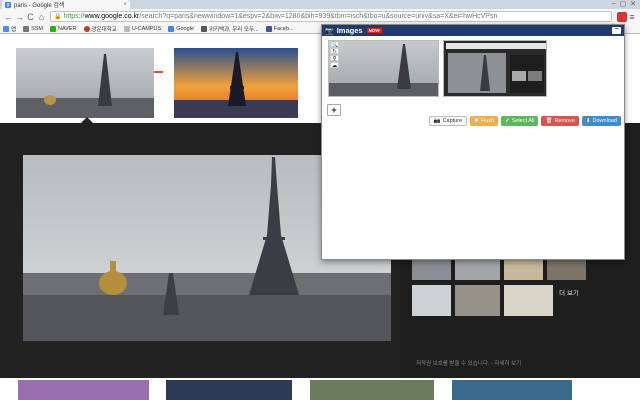  What do you see at coordinates (30, 17) in the screenshot?
I see `reload-icon: C` at bounding box center [30, 17].